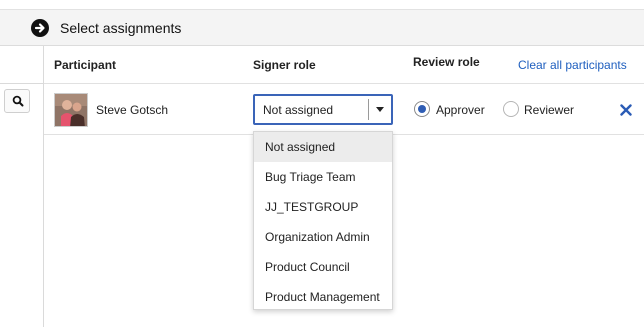 Image resolution: width=644 pixels, height=327 pixels. I want to click on column-header-review-role: Review role, so click(446, 62).